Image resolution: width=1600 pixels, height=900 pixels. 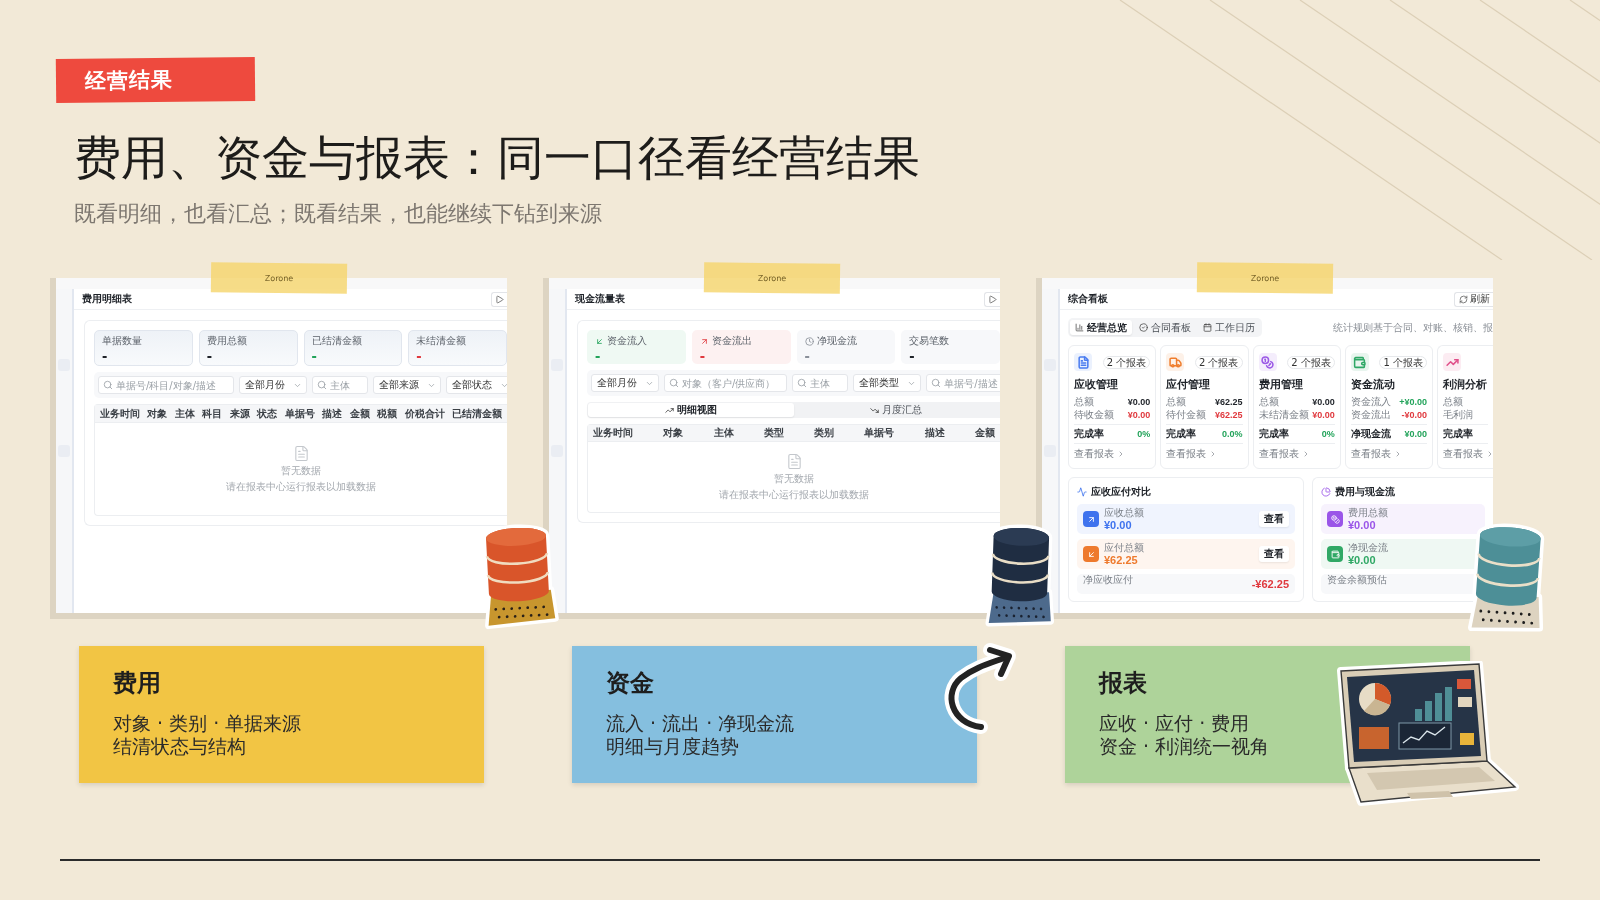 What do you see at coordinates (1281, 384) in the screenshot?
I see `module-title: 费用管理` at bounding box center [1281, 384].